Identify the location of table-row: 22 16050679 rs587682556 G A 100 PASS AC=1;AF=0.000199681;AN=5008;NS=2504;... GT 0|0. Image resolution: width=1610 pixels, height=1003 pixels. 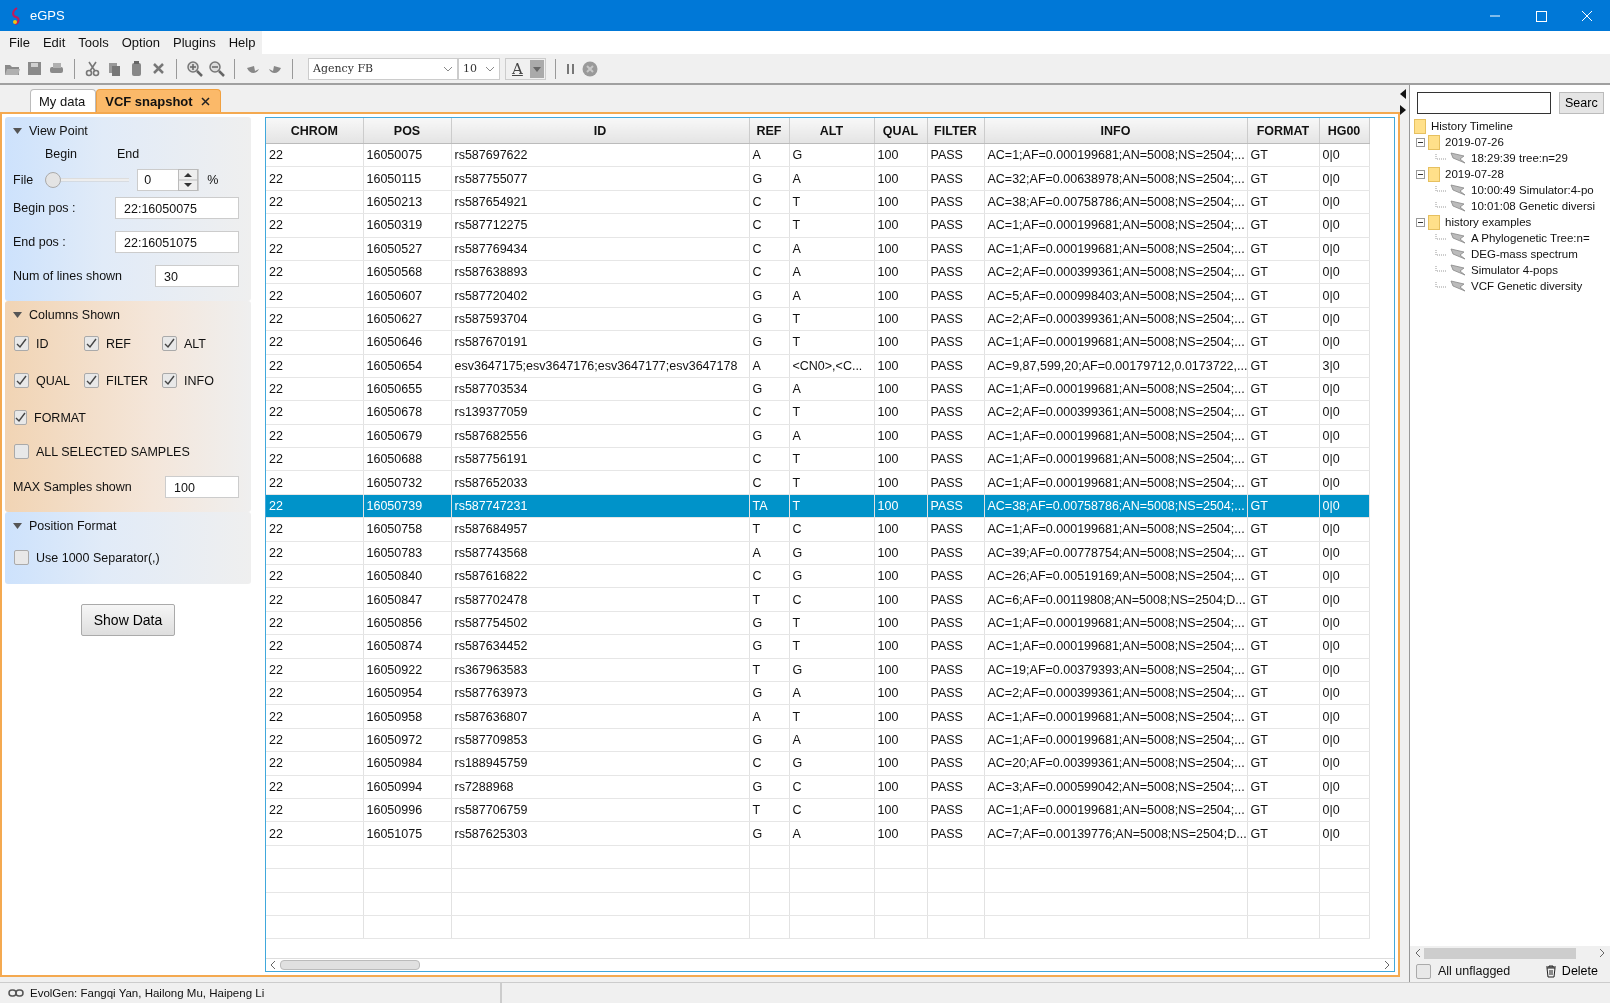
(817, 436).